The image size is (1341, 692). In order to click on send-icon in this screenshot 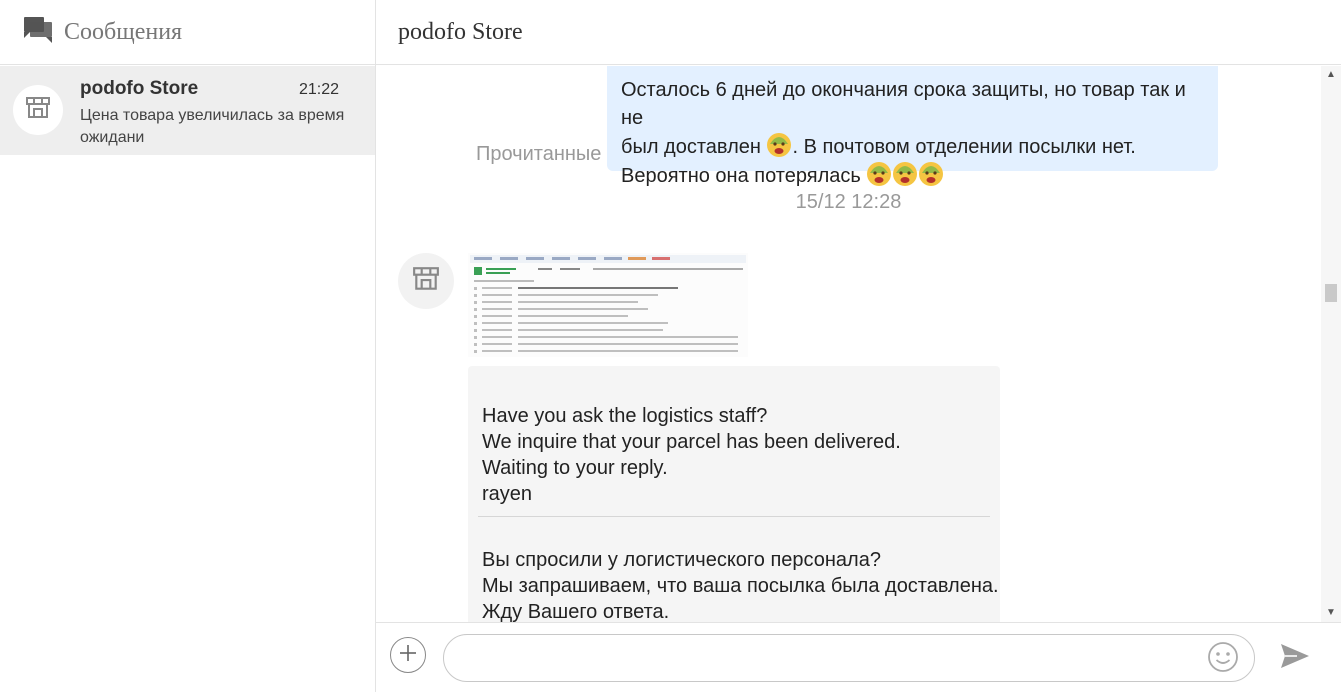, I will do `click(1295, 658)`.